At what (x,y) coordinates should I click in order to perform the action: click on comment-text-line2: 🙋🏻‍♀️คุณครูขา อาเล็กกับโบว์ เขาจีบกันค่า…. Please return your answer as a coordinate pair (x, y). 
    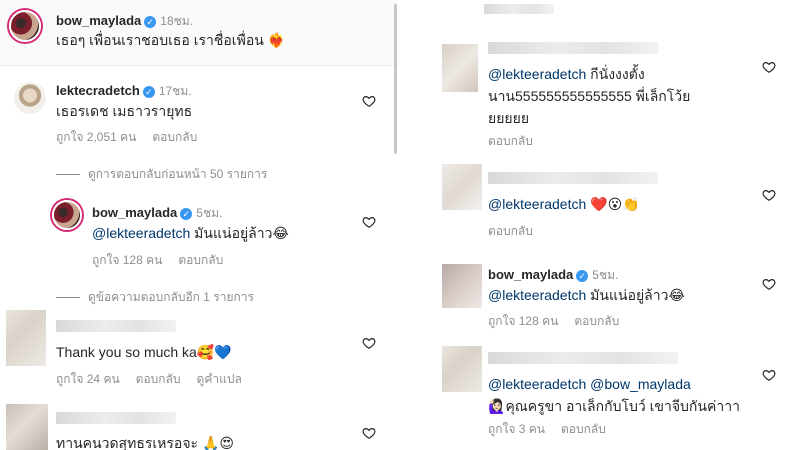
    Looking at the image, I should click on (614, 406).